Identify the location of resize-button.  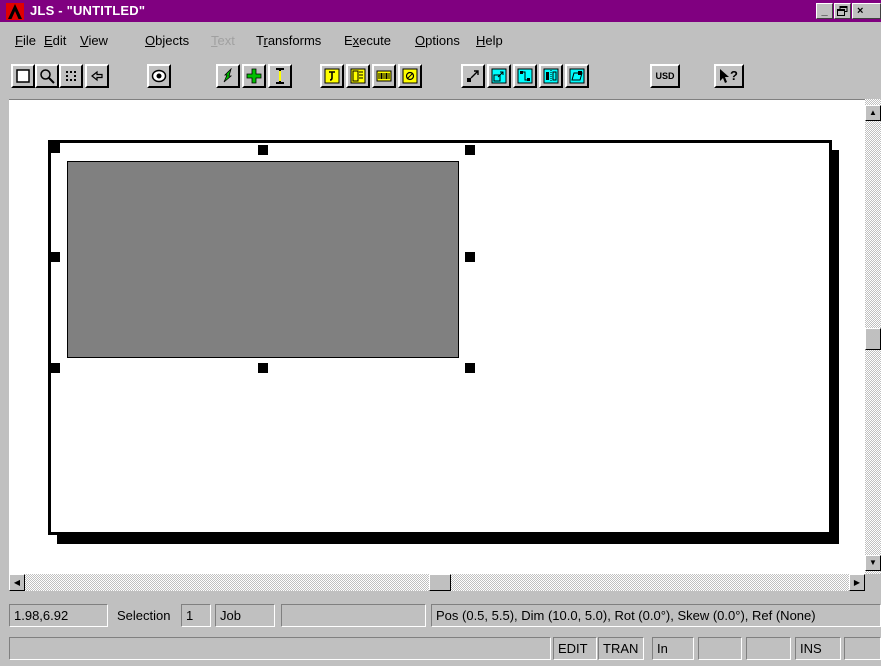
(499, 76).